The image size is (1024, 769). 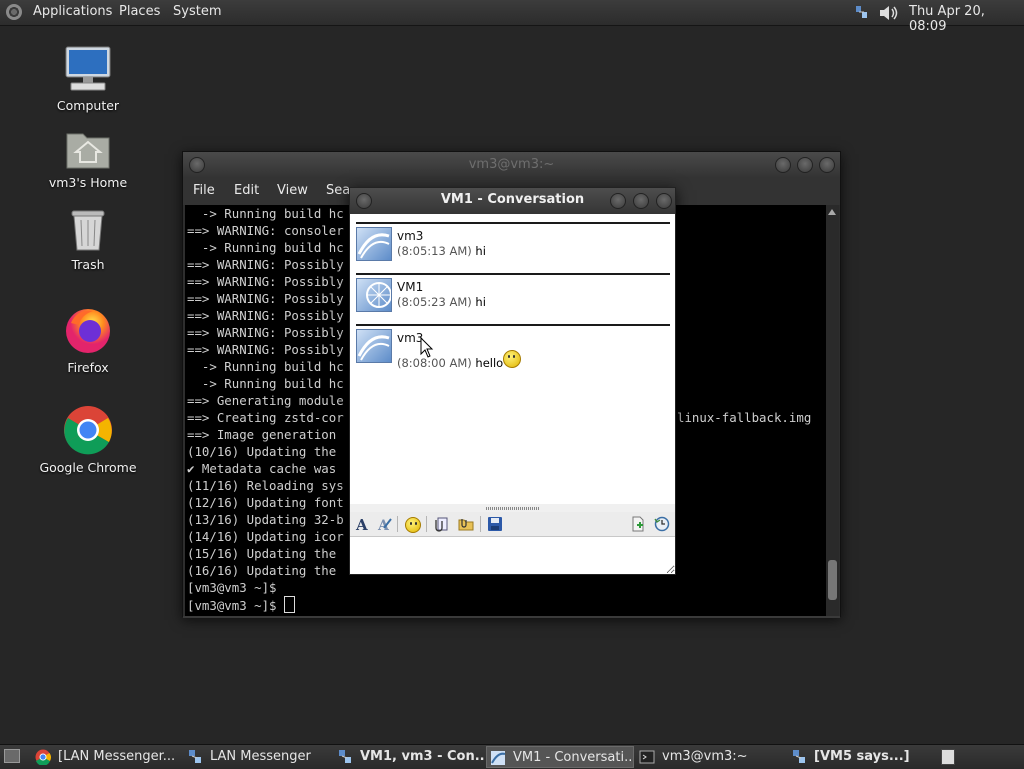 What do you see at coordinates (711, 757) in the screenshot?
I see `taskbar-item: vm3@vm3:~` at bounding box center [711, 757].